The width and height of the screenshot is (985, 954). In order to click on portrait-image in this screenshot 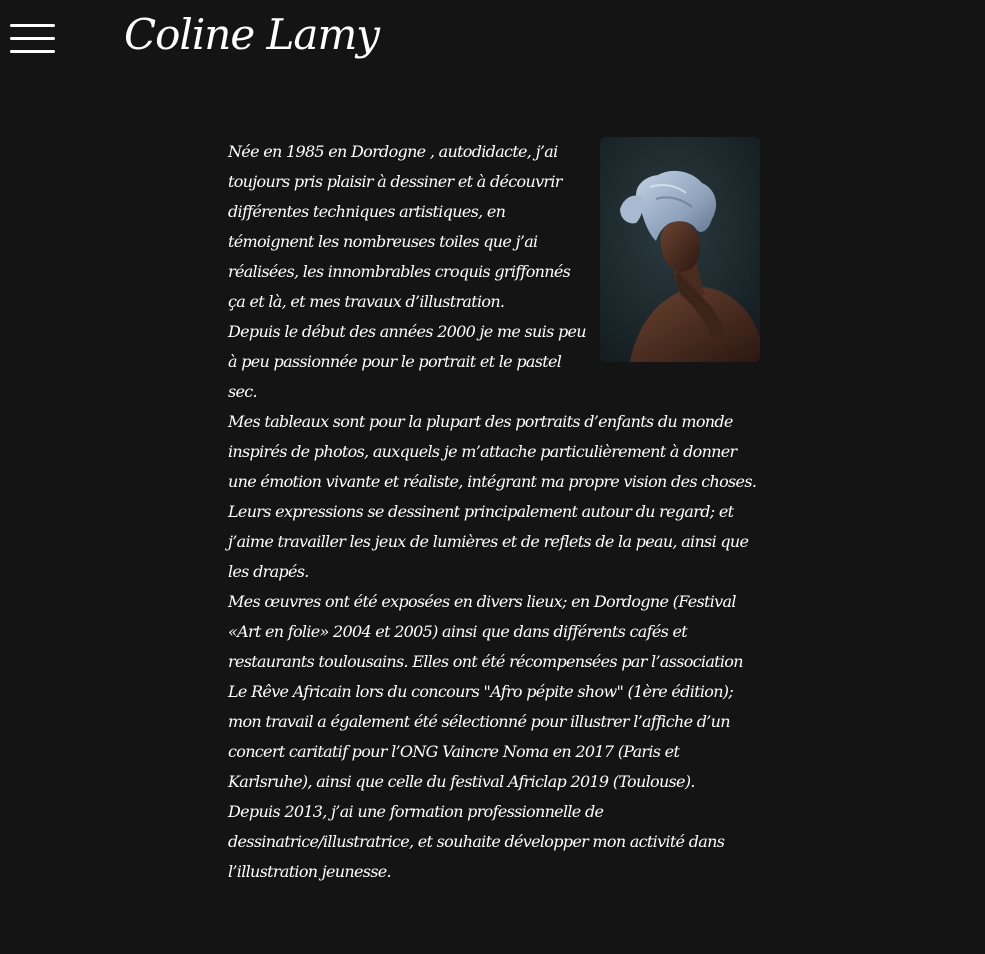, I will do `click(680, 249)`.